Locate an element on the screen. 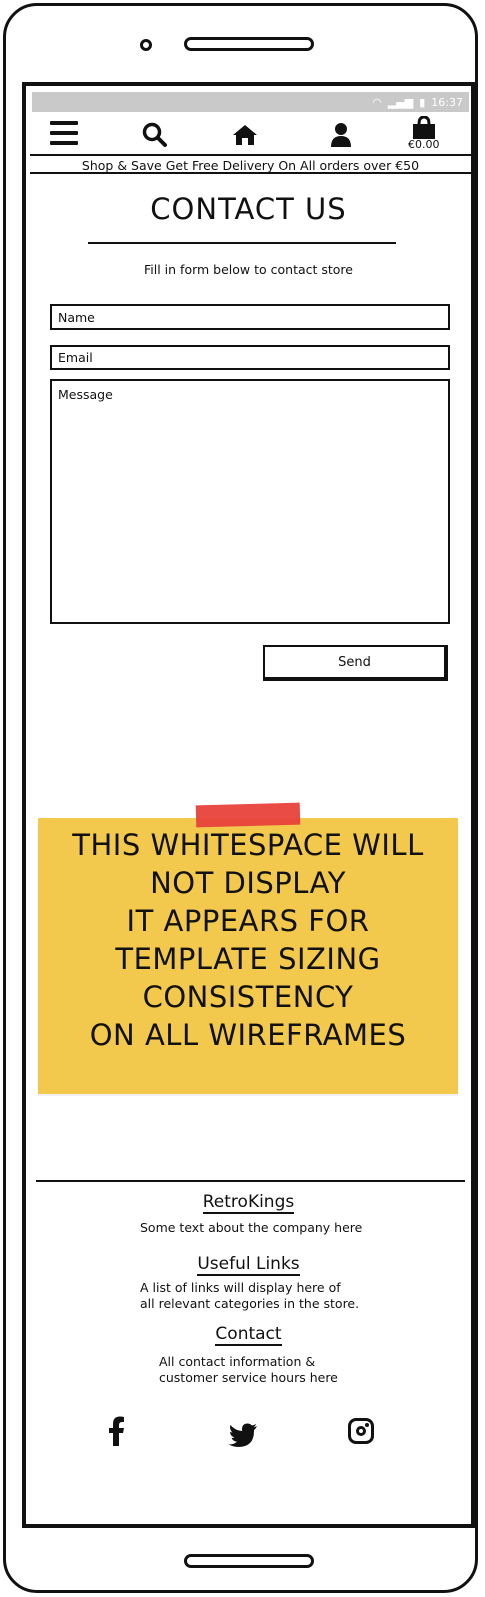 The width and height of the screenshot is (485, 1597). facebook-icon is located at coordinates (116, 1435).